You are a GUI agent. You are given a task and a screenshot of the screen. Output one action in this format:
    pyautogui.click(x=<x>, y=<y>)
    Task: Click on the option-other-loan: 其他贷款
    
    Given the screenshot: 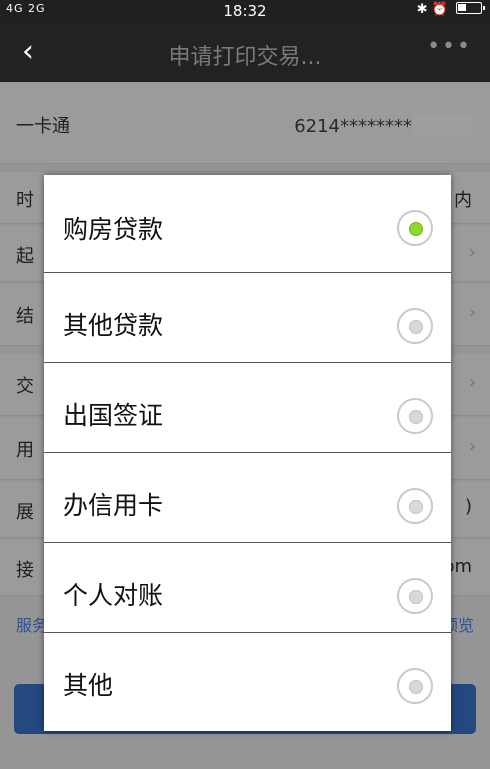 What is the action you would take?
    pyautogui.click(x=247, y=318)
    